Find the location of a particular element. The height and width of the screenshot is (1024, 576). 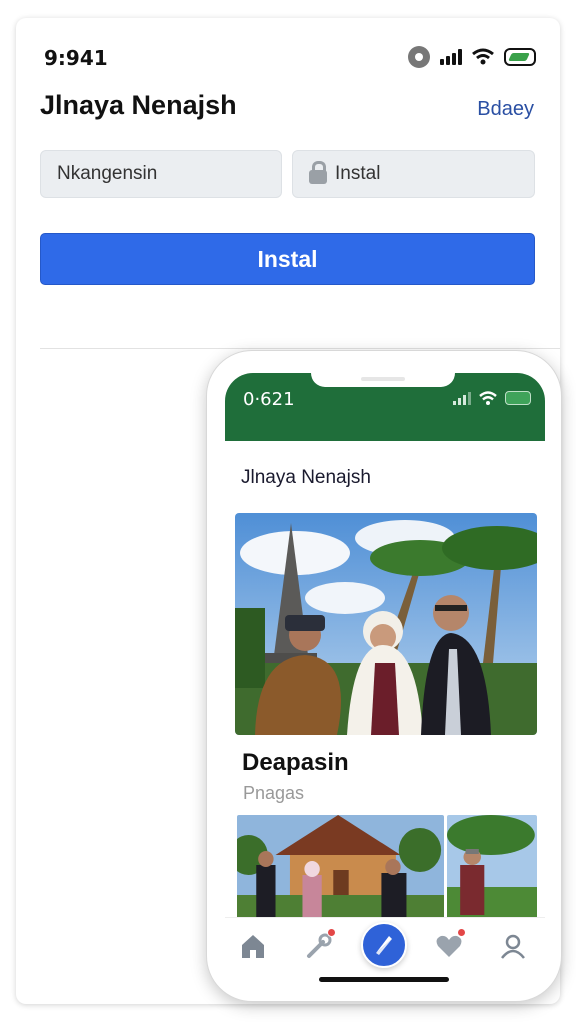

hero-photo is located at coordinates (386, 624).